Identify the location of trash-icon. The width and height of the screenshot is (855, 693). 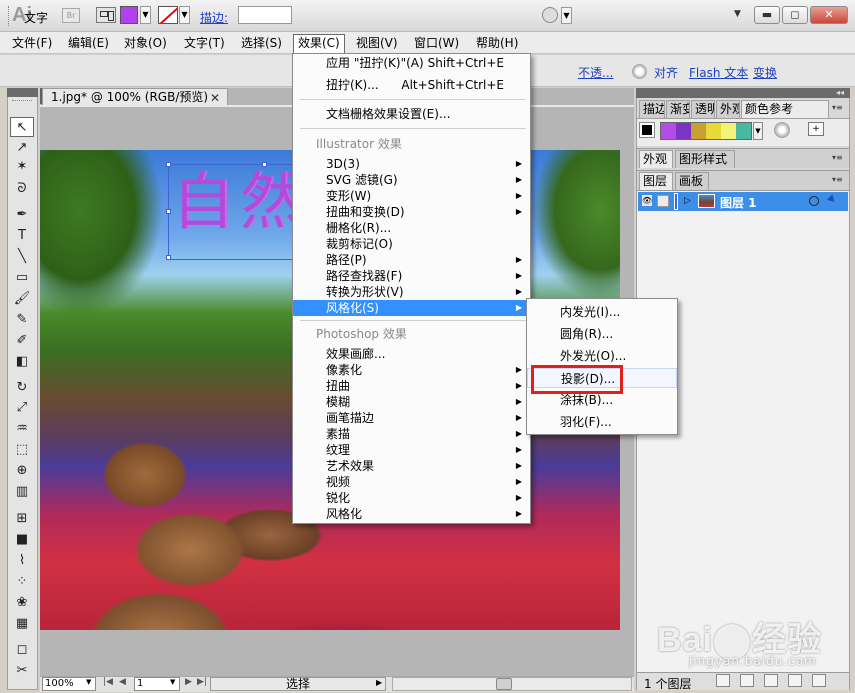
(819, 680).